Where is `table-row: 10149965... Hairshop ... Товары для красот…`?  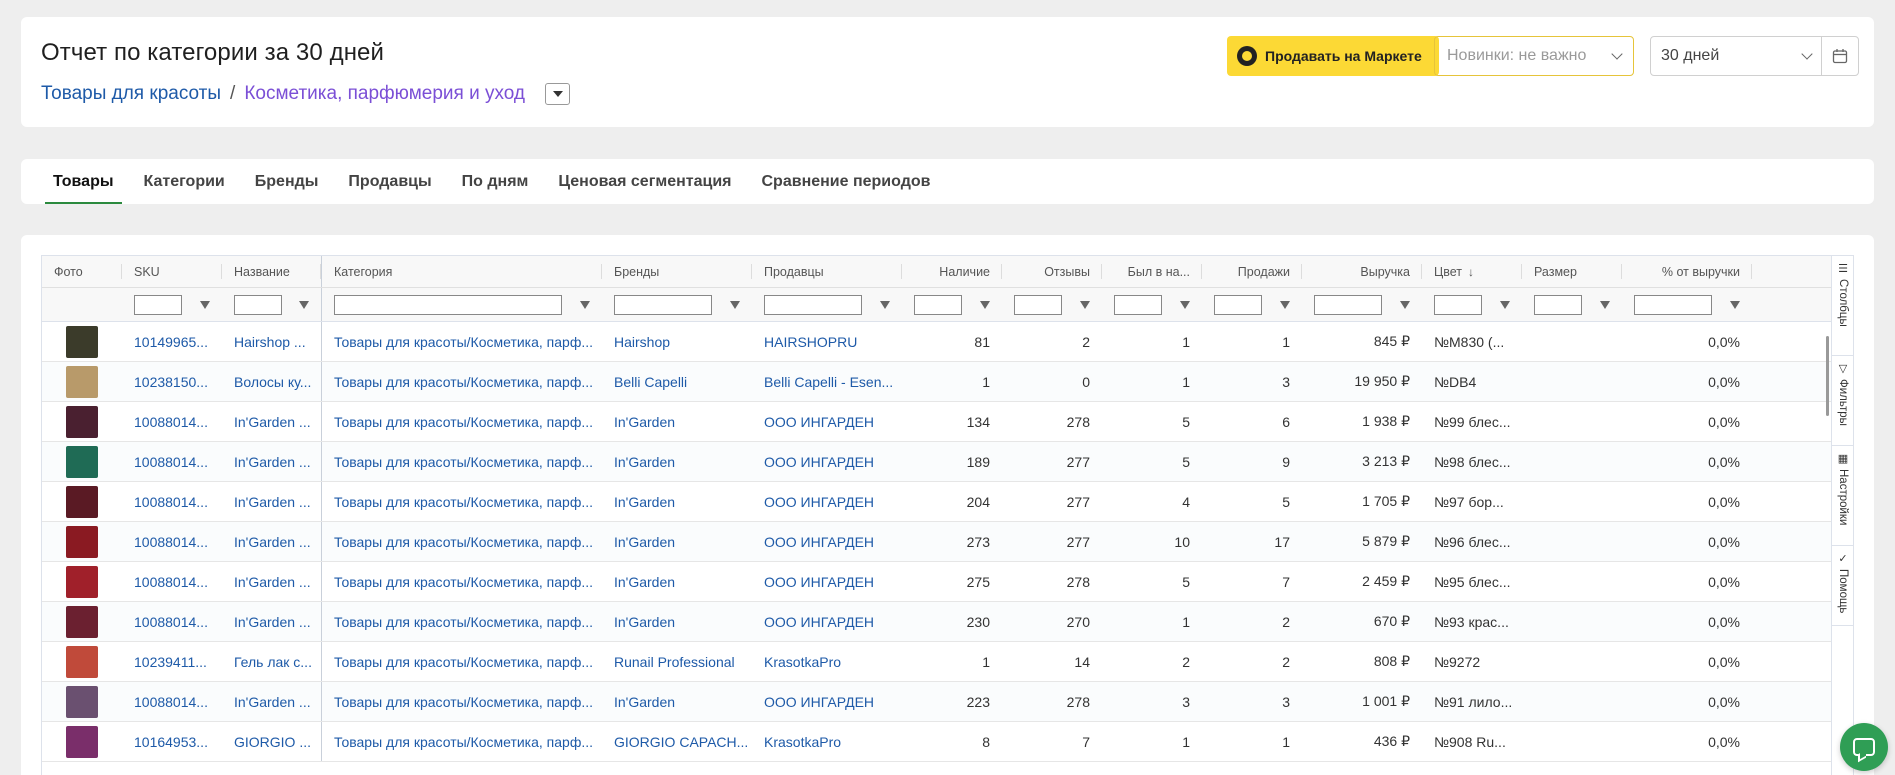
table-row: 10149965... Hairshop ... Товары для красот… is located at coordinates (947, 342).